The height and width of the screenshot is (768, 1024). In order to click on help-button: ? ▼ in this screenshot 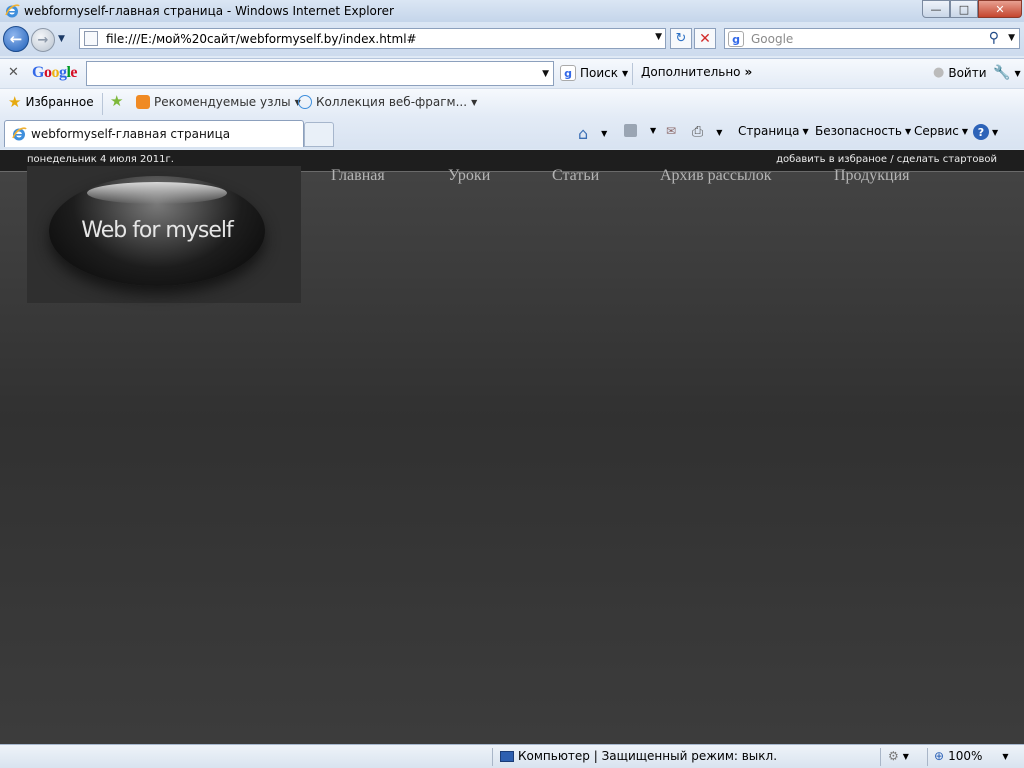, I will do `click(985, 132)`.